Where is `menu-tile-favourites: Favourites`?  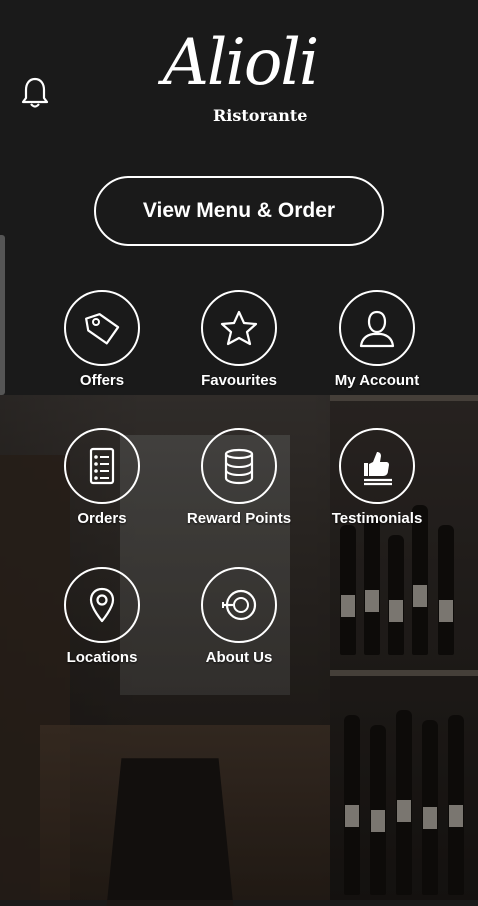 menu-tile-favourites: Favourites is located at coordinates (239, 339).